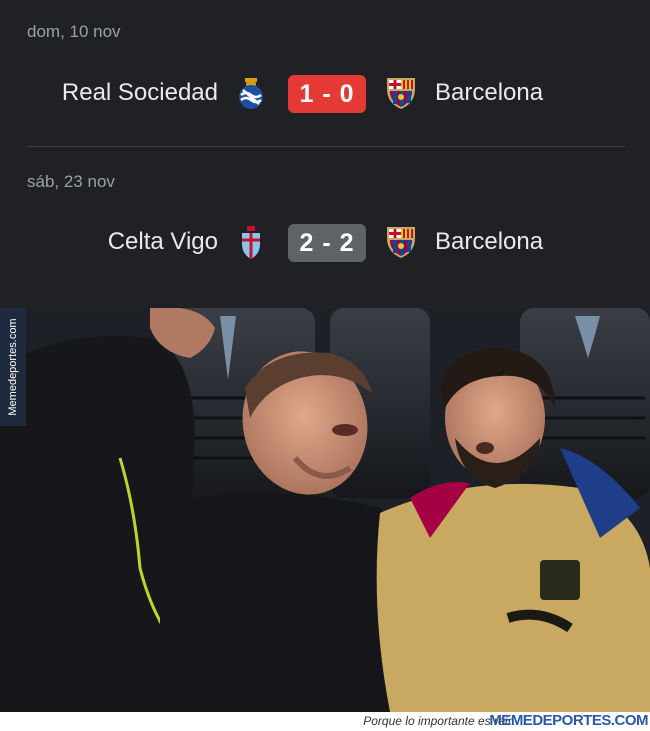 This screenshot has width=650, height=731. Describe the element at coordinates (71, 181) in the screenshot. I see `match-date: sáb, 23 nov` at that location.